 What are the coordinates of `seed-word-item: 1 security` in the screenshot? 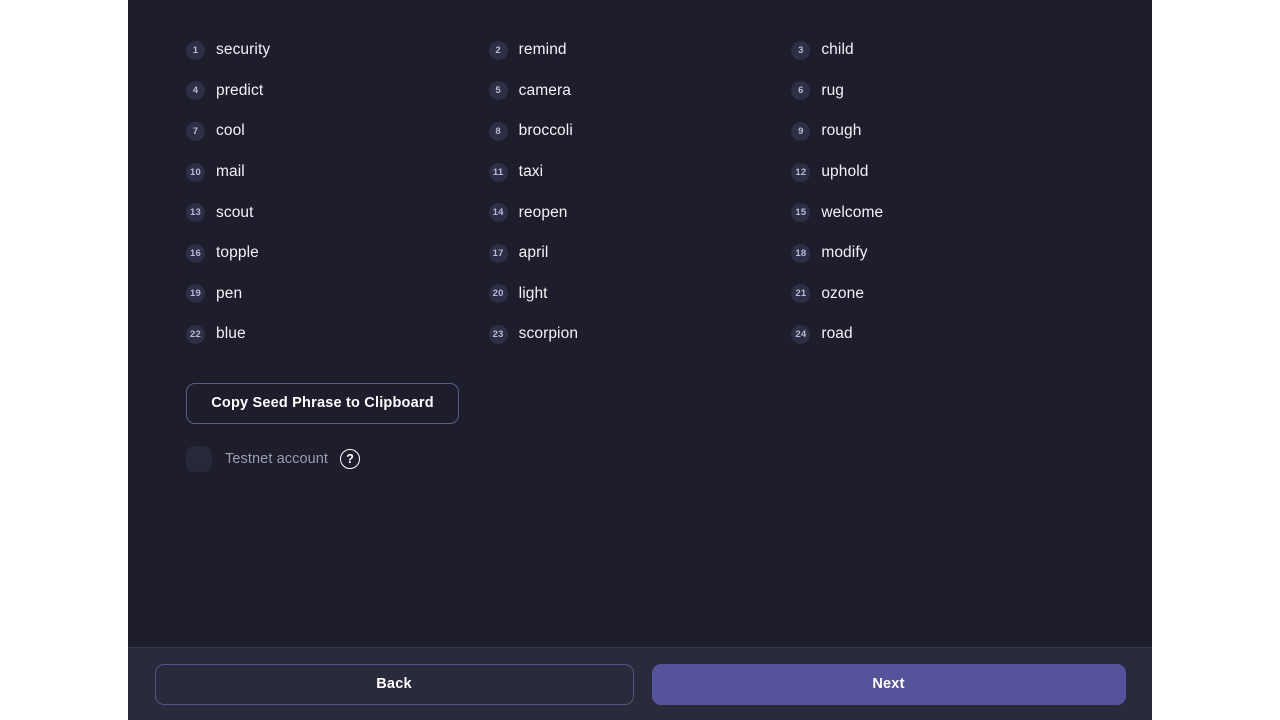 It's located at (337, 50).